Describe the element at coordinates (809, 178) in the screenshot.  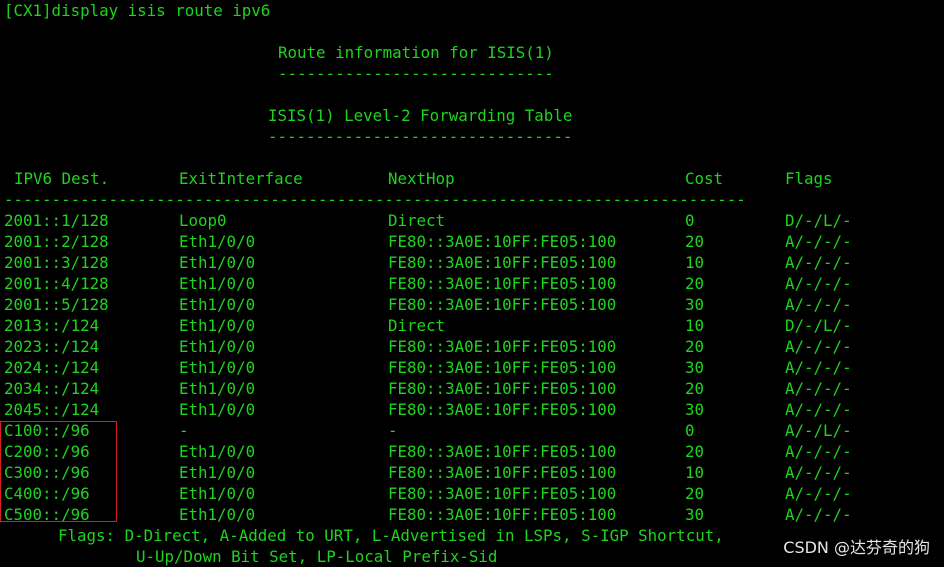
I see `header-flags: Flags` at that location.